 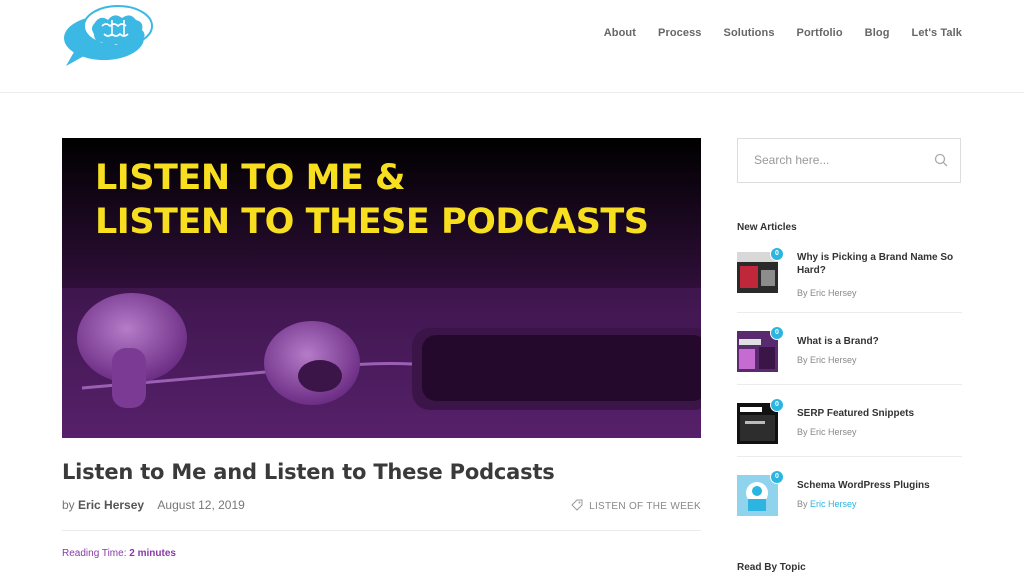 I want to click on article-title: Schema WordPress Plugins, so click(x=879, y=486).